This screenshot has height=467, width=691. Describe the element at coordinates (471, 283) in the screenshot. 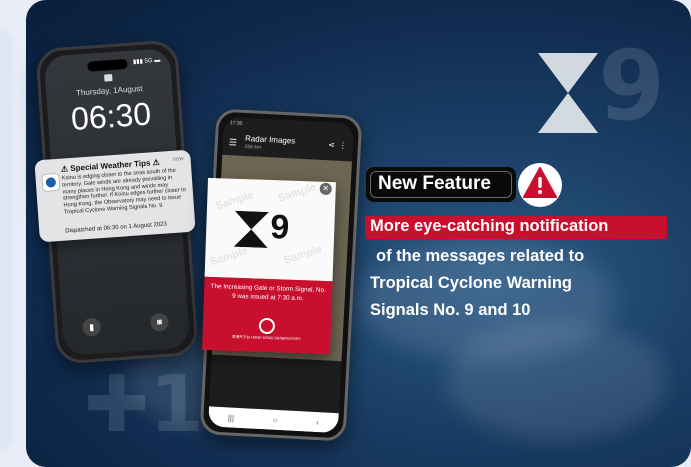

I see `feature-line-2: Tropical Cyclone Warning` at that location.